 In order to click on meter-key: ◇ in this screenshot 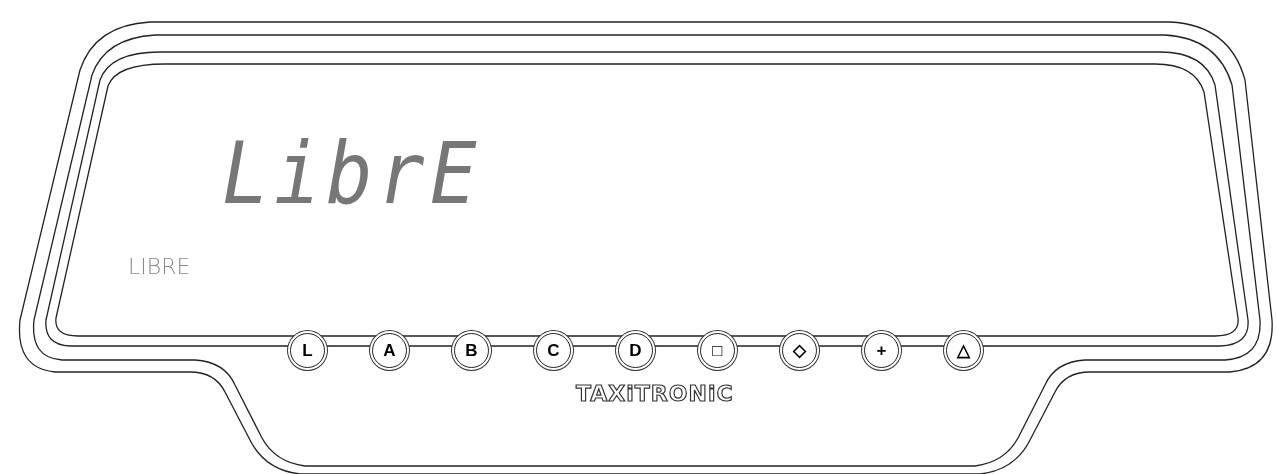, I will do `click(799, 350)`.